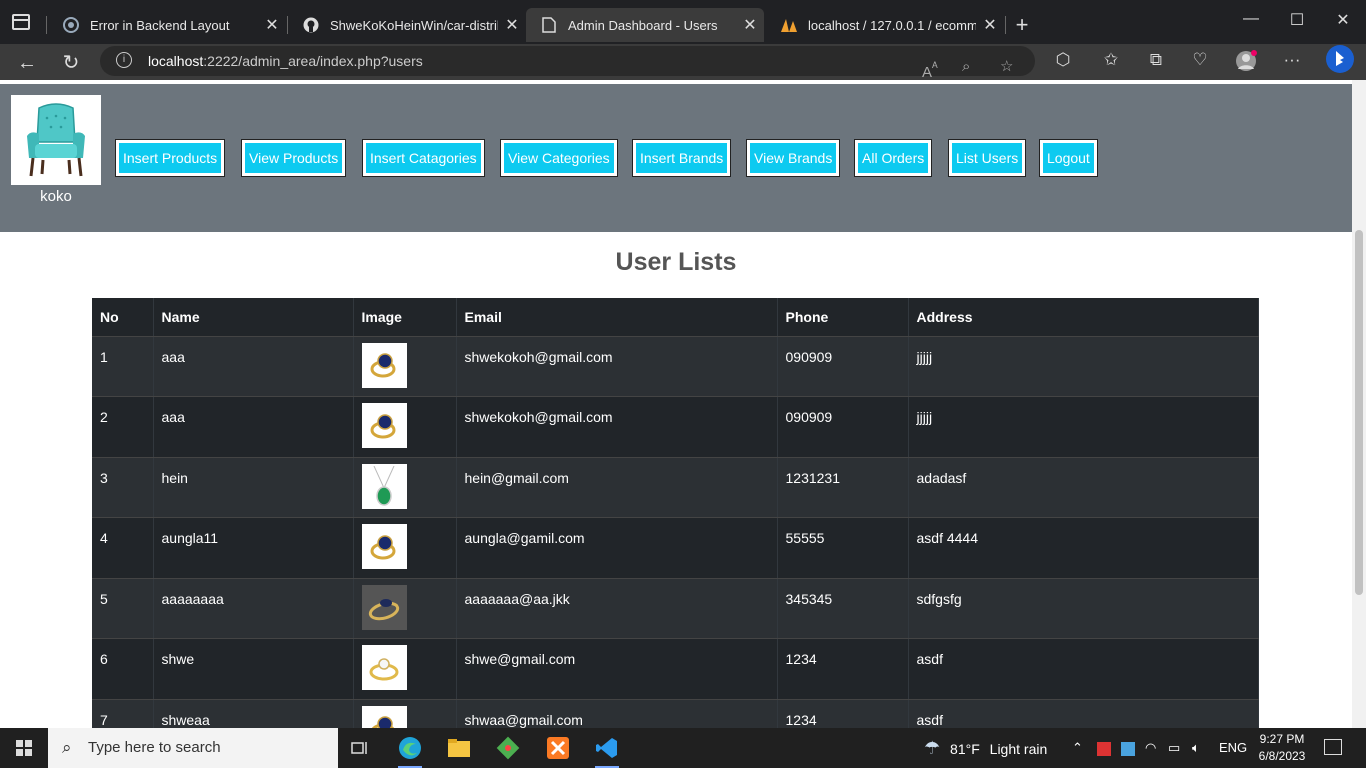 This screenshot has width=1366, height=769. I want to click on cell-no: 4, so click(123, 548).